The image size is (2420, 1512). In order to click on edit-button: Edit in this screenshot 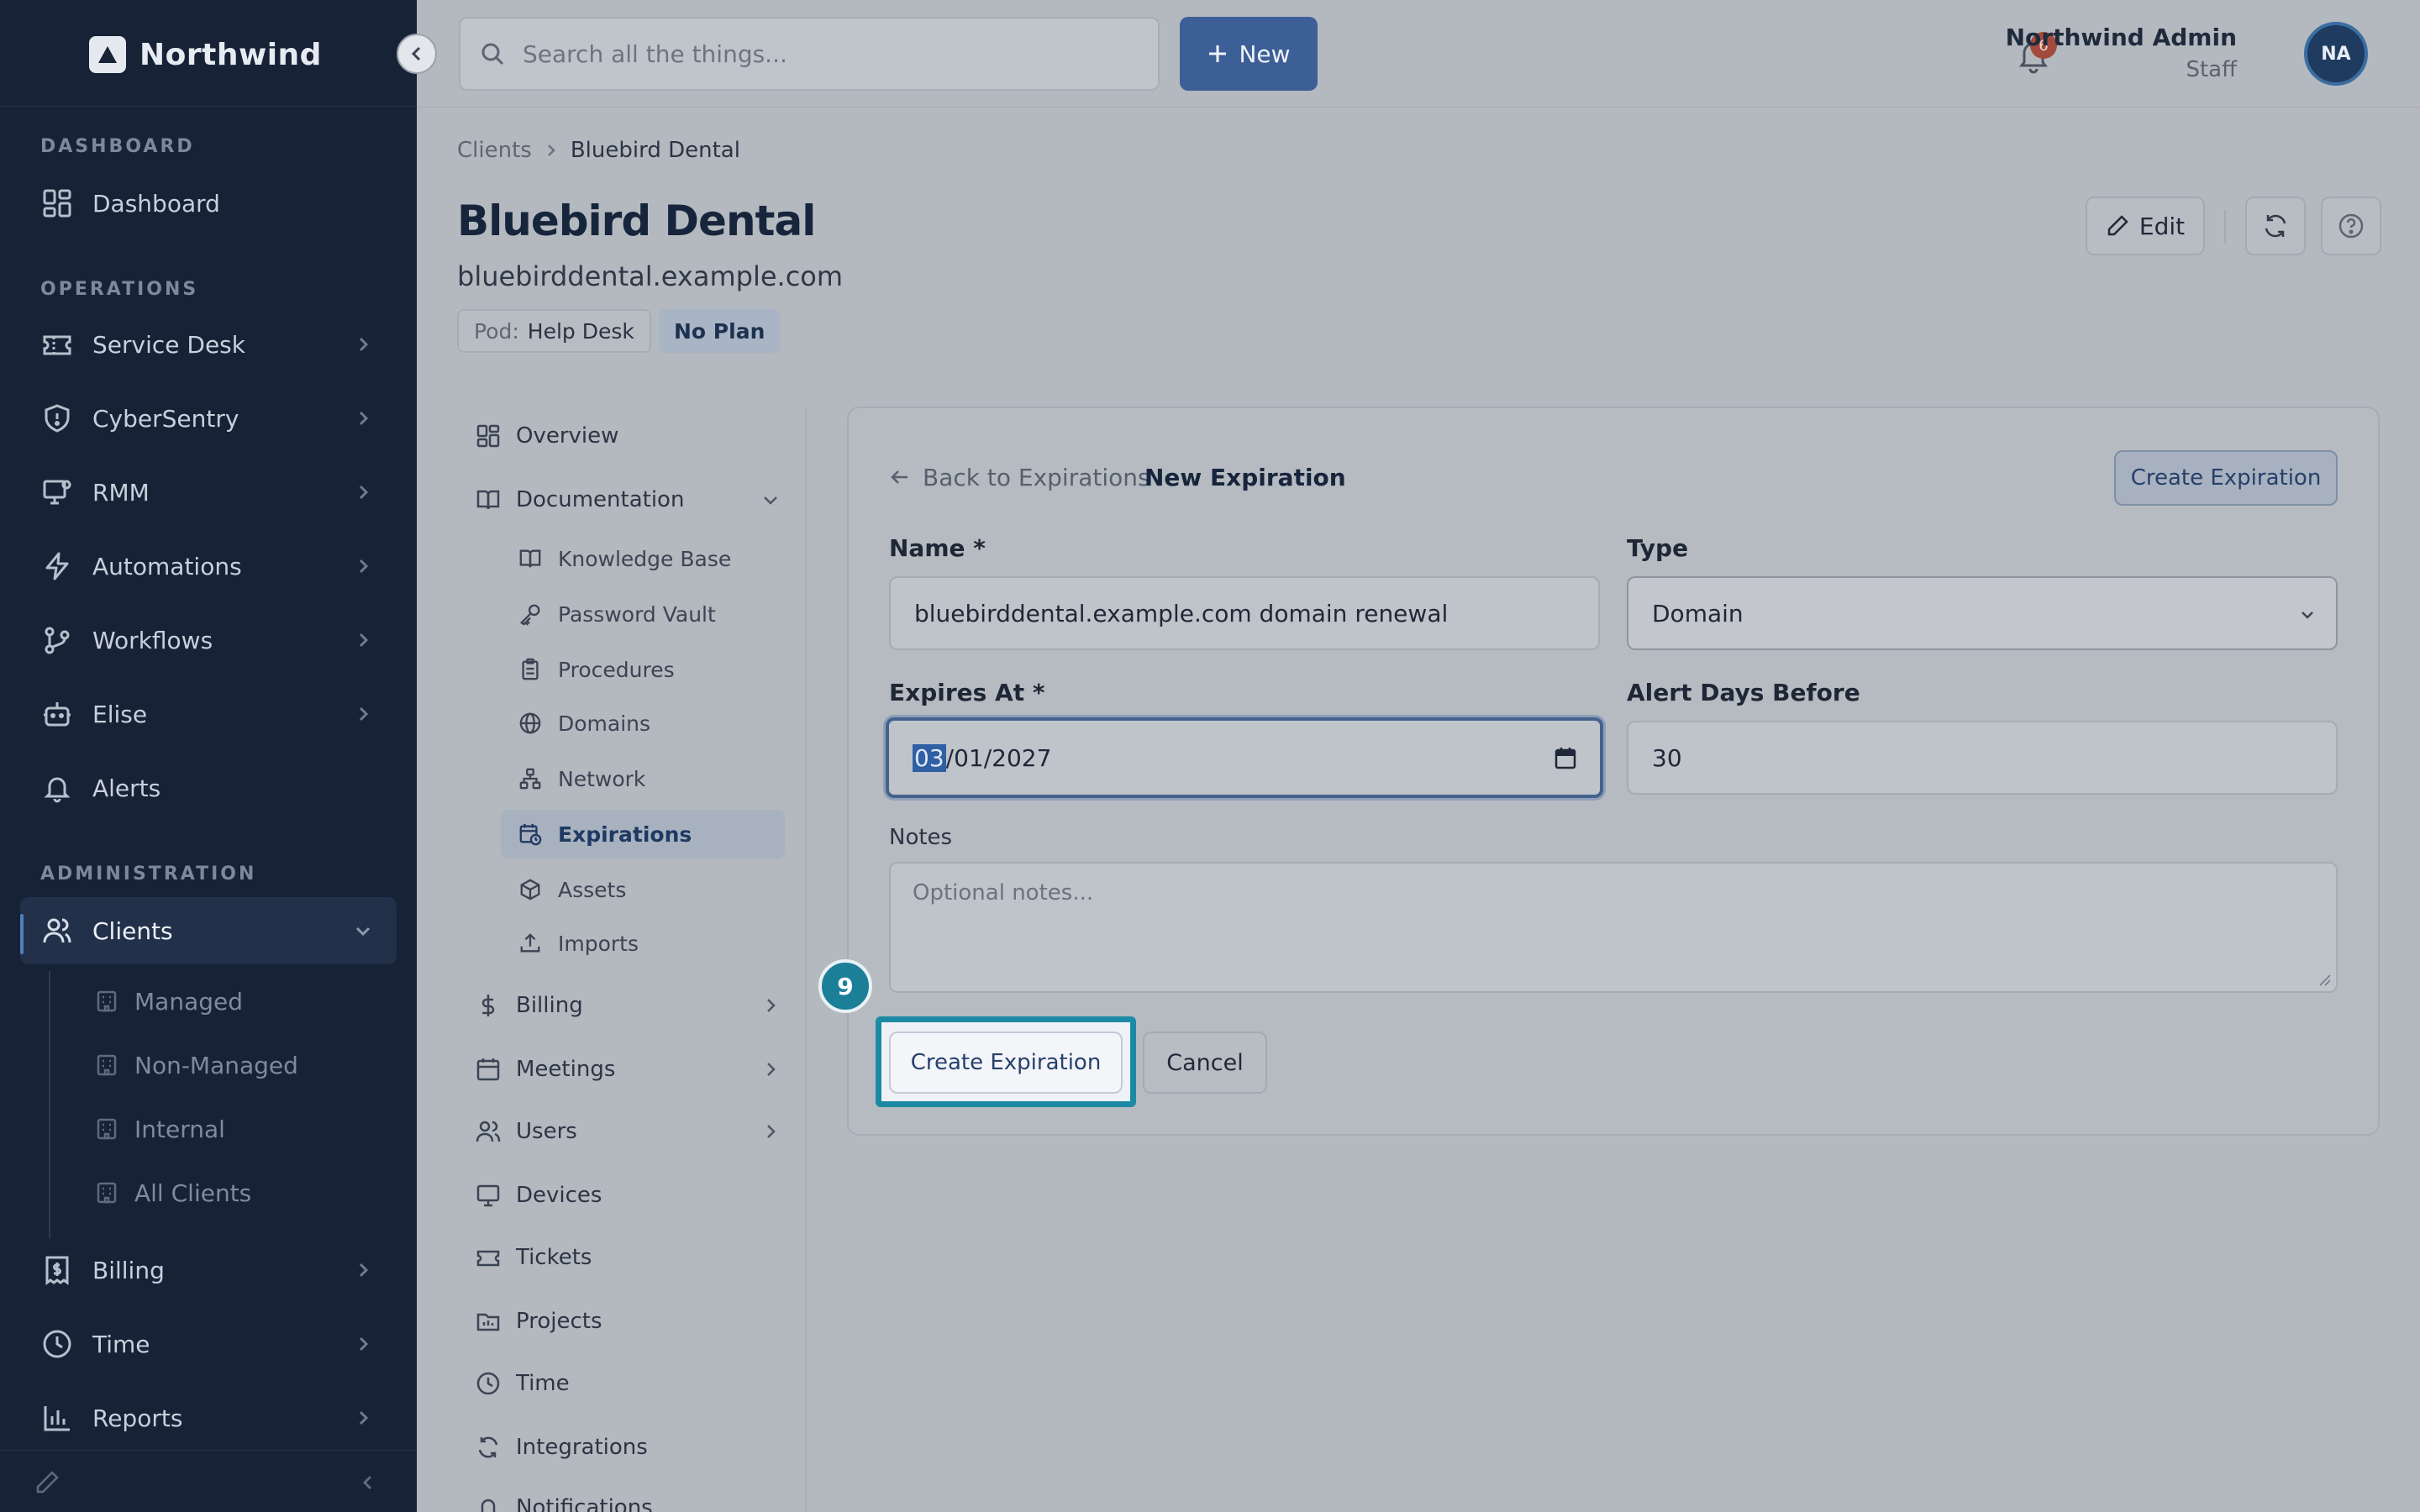, I will do `click(2146, 226)`.